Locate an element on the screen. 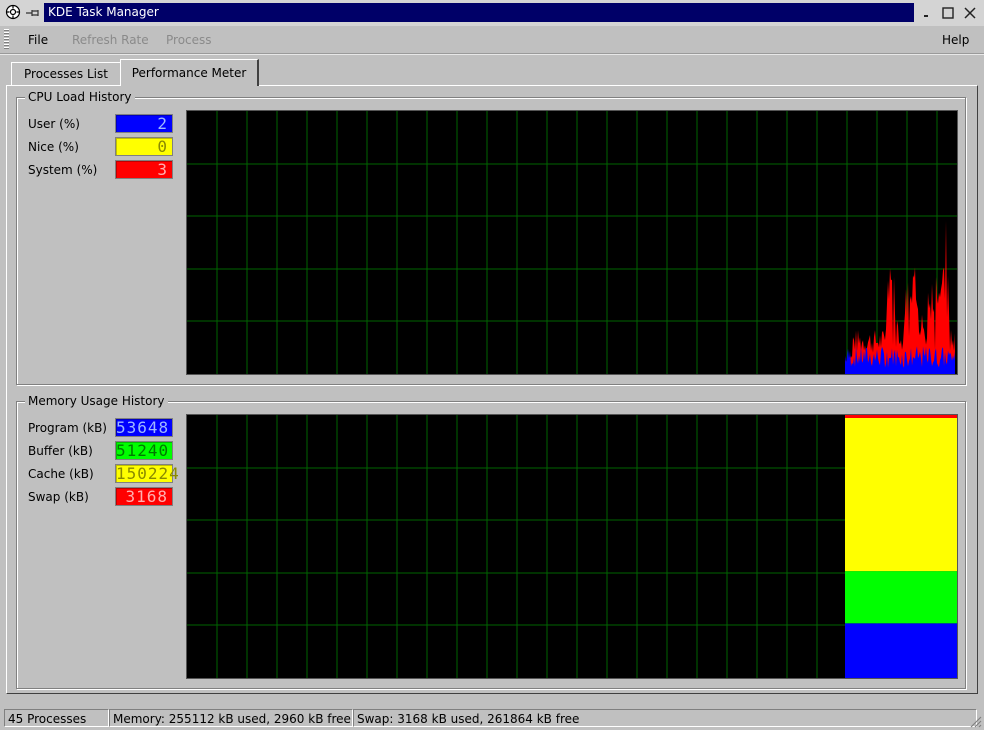 The height and width of the screenshot is (730, 984). memory-swap-series is located at coordinates (901, 416).